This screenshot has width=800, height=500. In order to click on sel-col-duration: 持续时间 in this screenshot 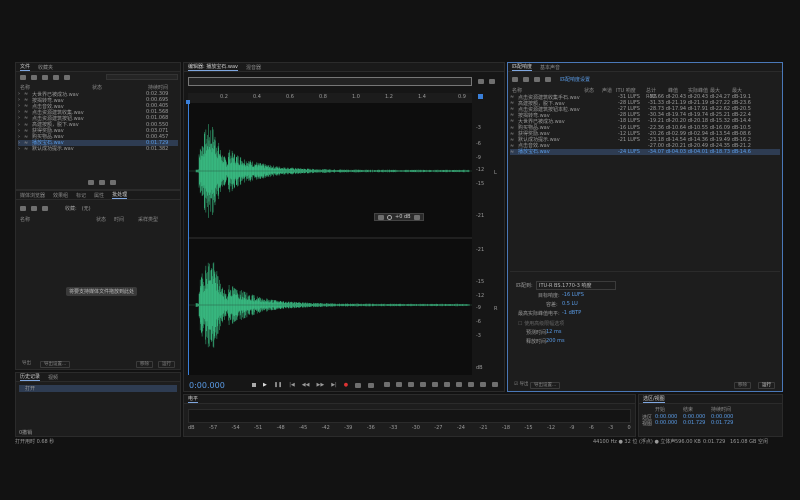, I will do `click(721, 410)`.